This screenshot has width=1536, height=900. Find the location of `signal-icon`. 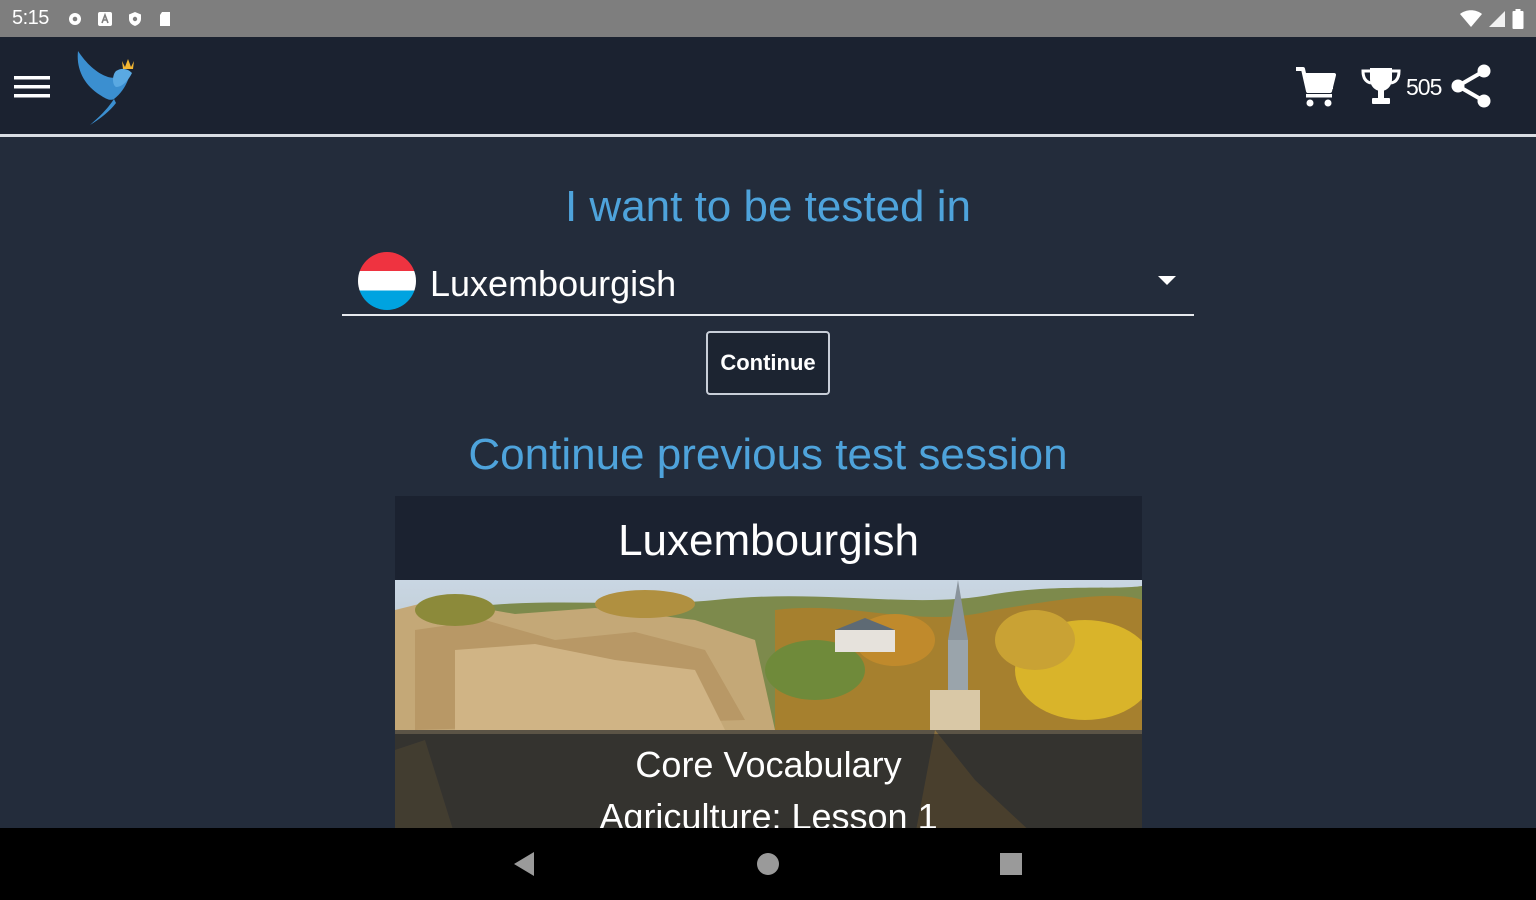

signal-icon is located at coordinates (1497, 18).